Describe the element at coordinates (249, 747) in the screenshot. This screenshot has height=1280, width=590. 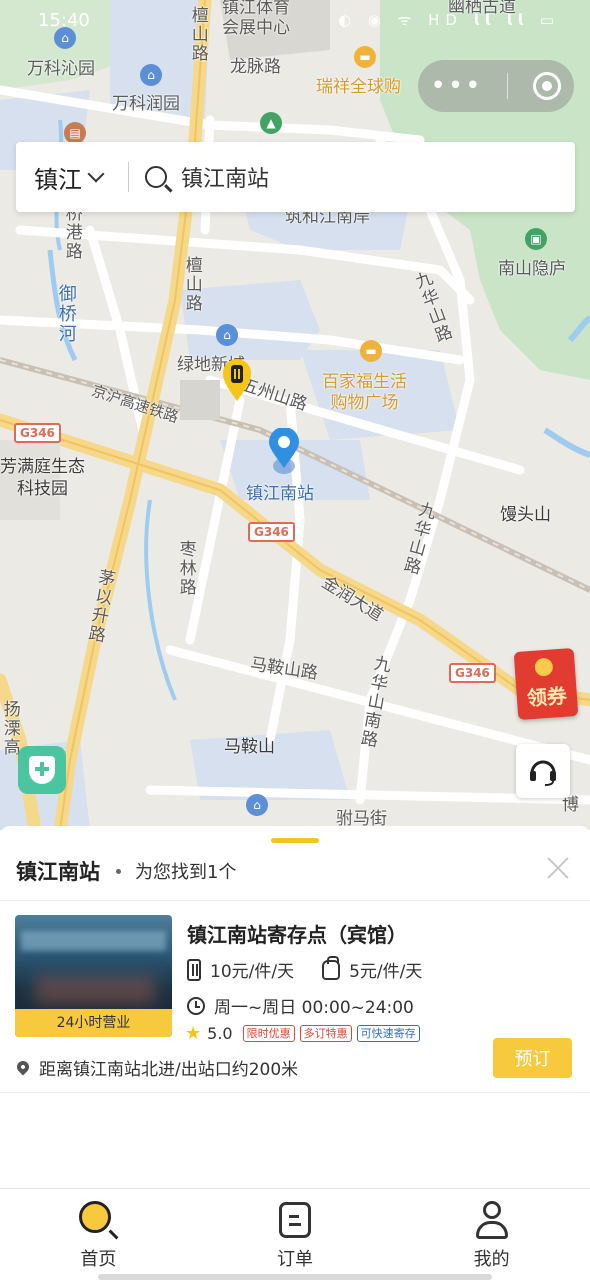
I see `map-label: 马鞍山` at that location.